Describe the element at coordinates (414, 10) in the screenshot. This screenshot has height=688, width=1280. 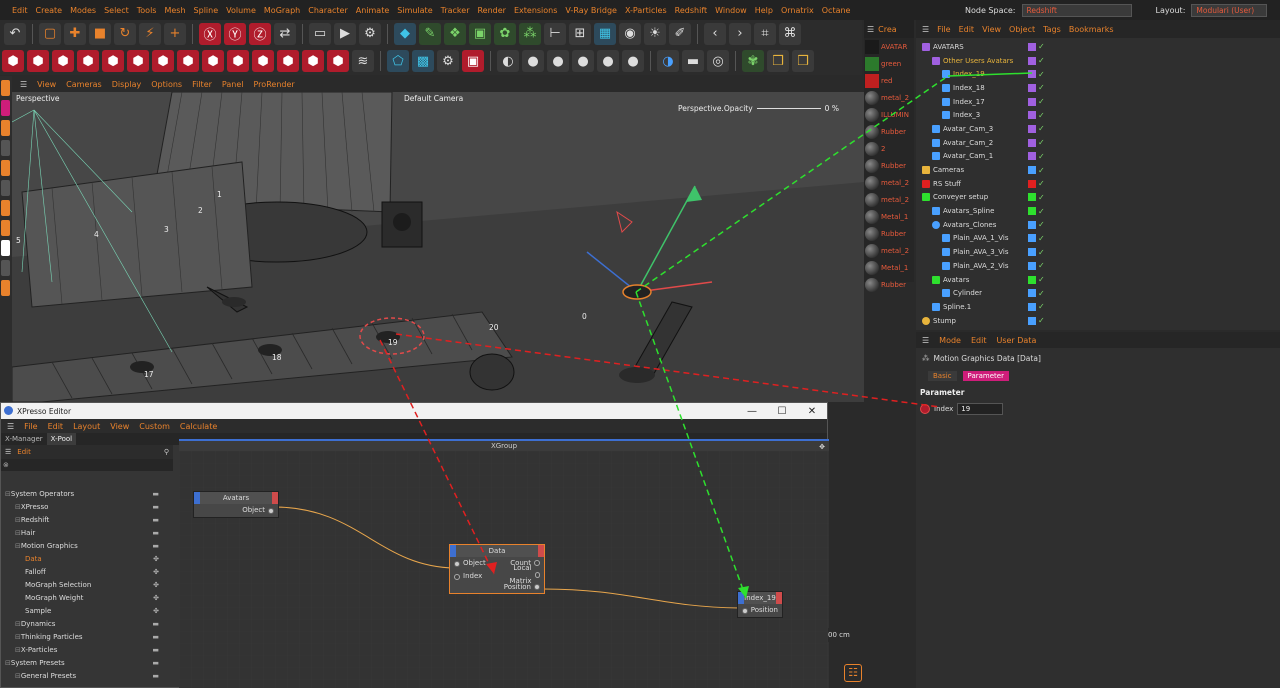
I see `menu-item-simulate: Simulate` at that location.